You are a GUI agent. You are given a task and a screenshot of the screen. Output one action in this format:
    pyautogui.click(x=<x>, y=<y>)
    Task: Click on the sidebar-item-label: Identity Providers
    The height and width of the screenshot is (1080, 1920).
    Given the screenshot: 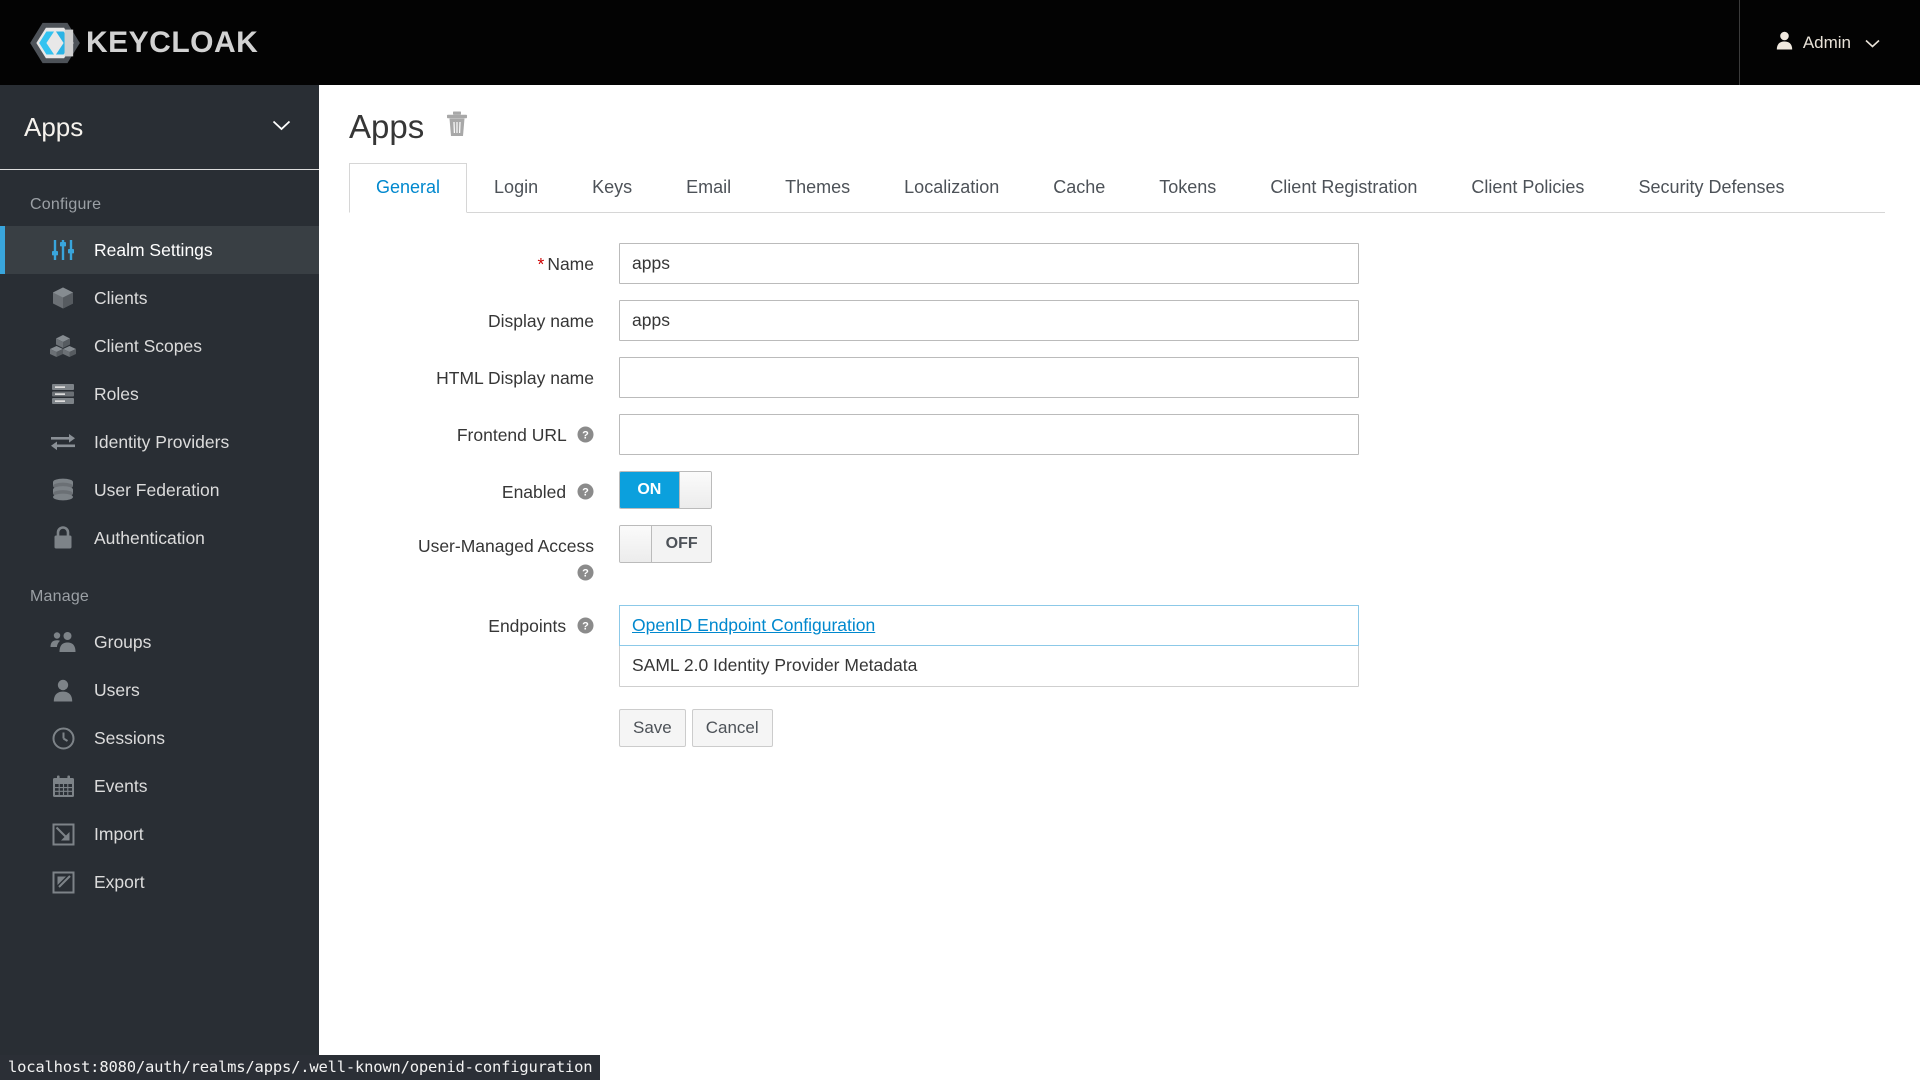 What is the action you would take?
    pyautogui.click(x=162, y=441)
    